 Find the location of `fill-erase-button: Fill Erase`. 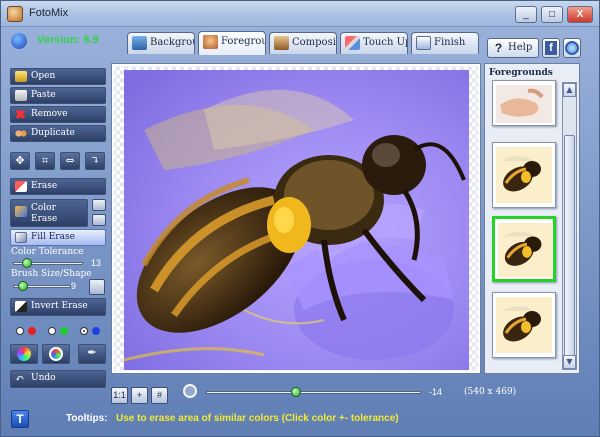

fill-erase-button: Fill Erase is located at coordinates (58, 237).